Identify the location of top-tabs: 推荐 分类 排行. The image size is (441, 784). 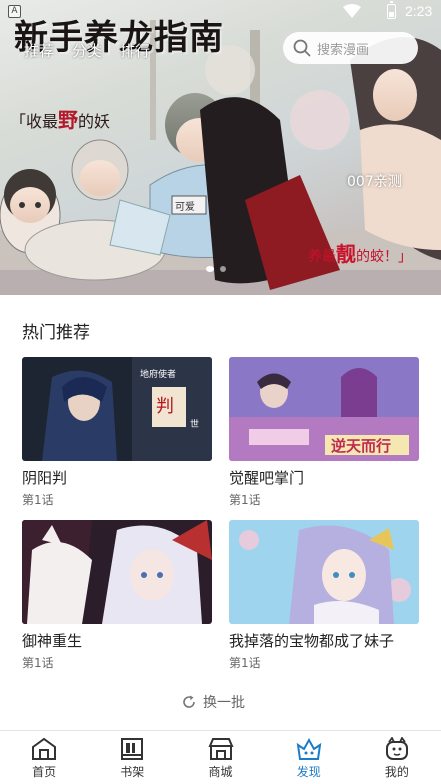
(87, 50).